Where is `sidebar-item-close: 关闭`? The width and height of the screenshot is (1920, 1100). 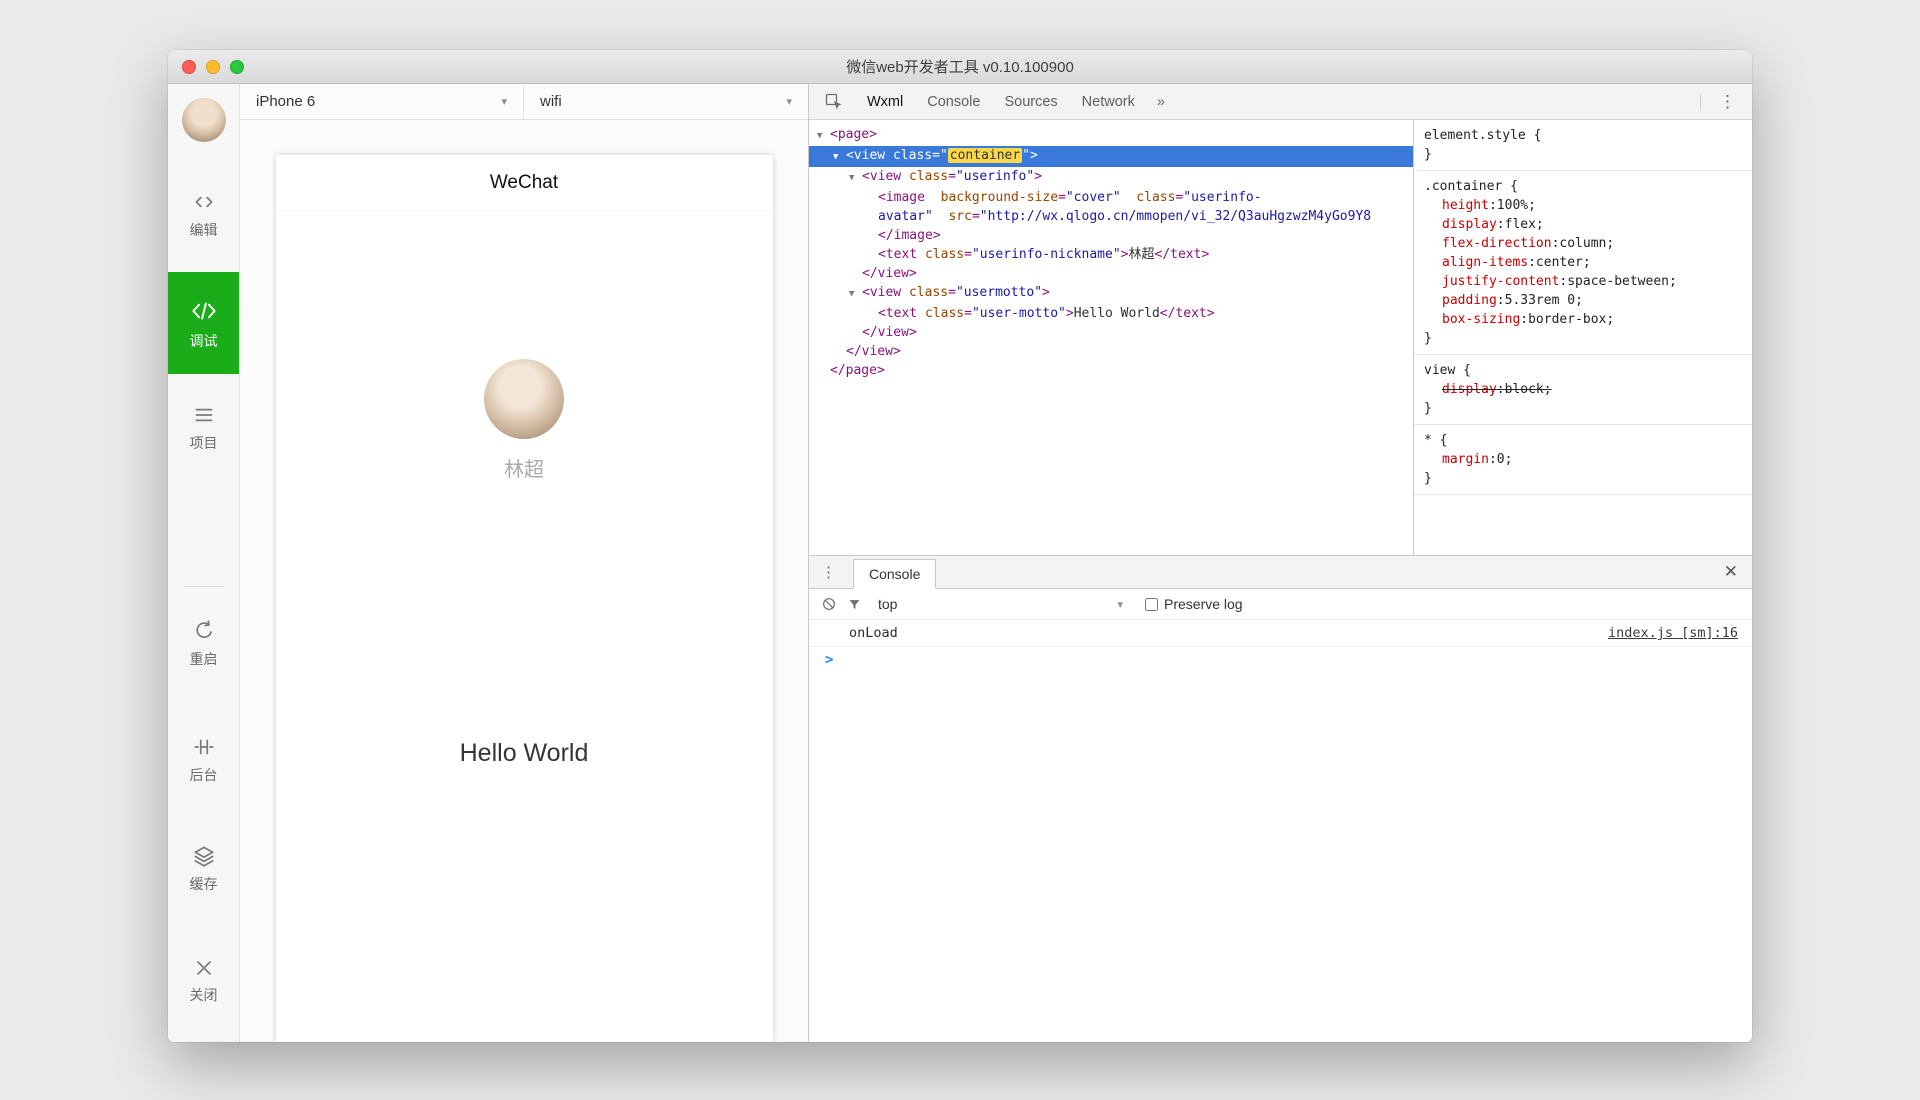
sidebar-item-close: 关闭 is located at coordinates (203, 980).